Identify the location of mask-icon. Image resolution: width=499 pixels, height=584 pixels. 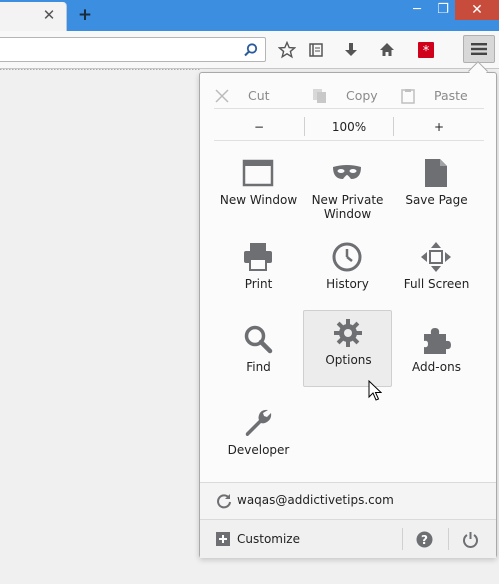
(347, 172).